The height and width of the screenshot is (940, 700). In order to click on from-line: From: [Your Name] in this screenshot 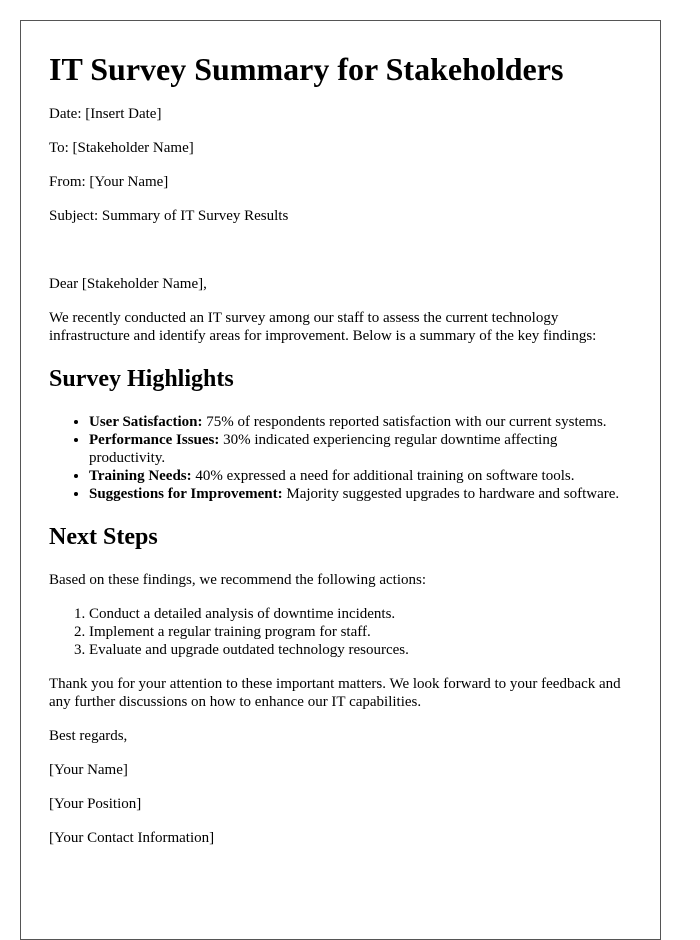, I will do `click(109, 182)`.